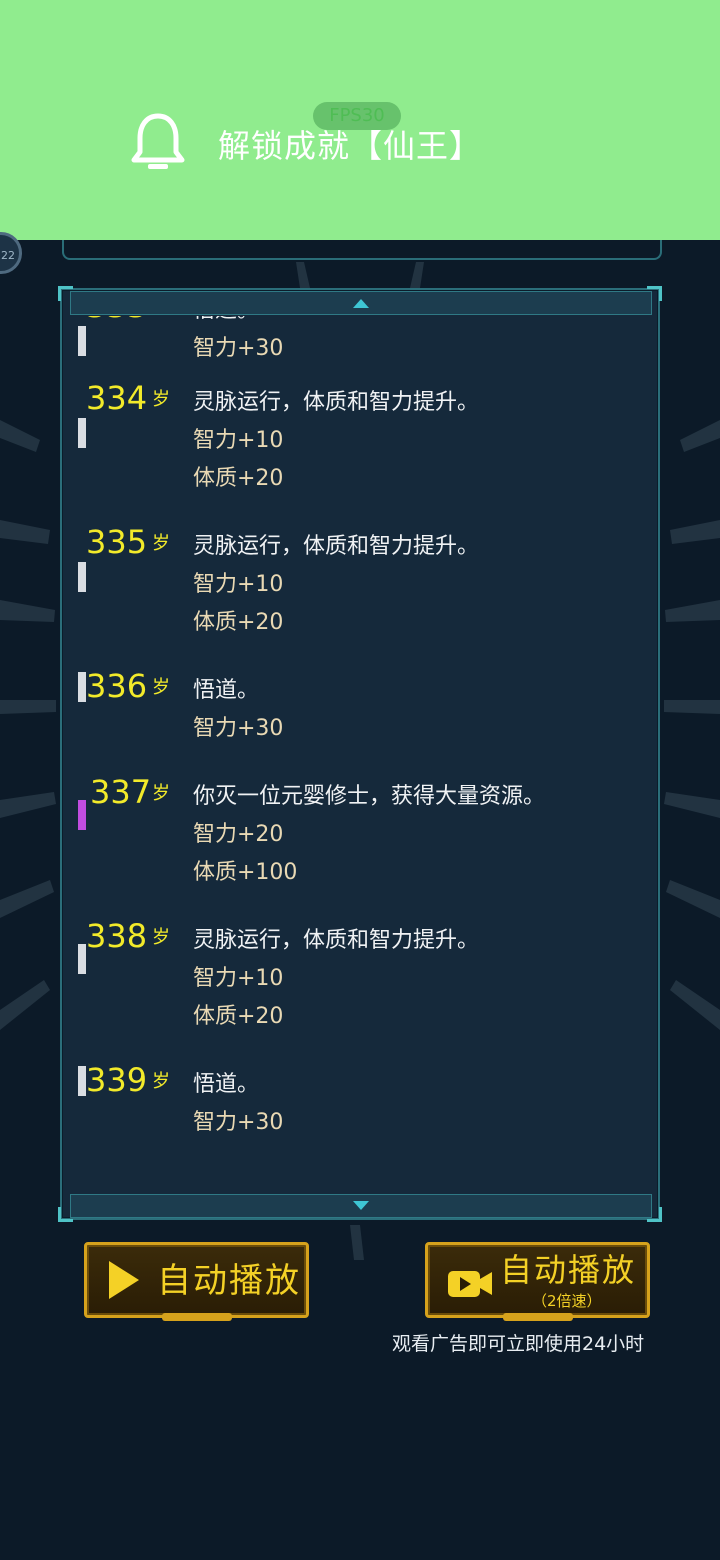 The image size is (720, 1560). What do you see at coordinates (360, 988) in the screenshot?
I see `log-entry: 338 岁 灵脉运行，体质和智力提升。 智力+10 体质+20` at bounding box center [360, 988].